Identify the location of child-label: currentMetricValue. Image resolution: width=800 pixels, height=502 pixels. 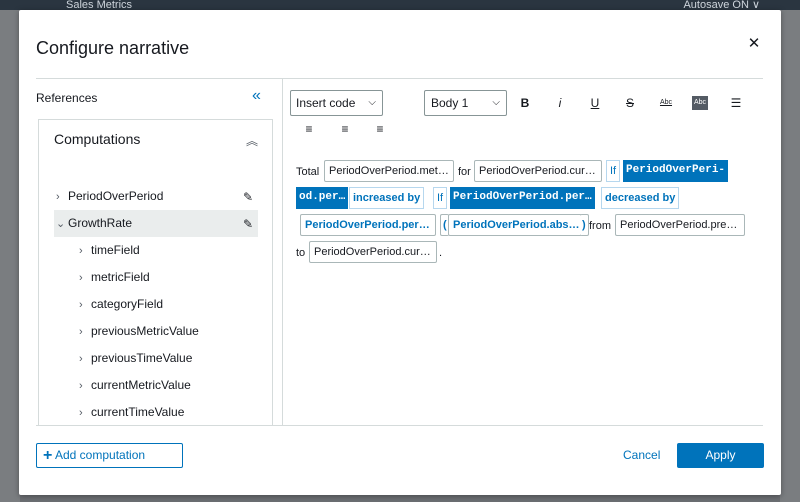
(141, 385).